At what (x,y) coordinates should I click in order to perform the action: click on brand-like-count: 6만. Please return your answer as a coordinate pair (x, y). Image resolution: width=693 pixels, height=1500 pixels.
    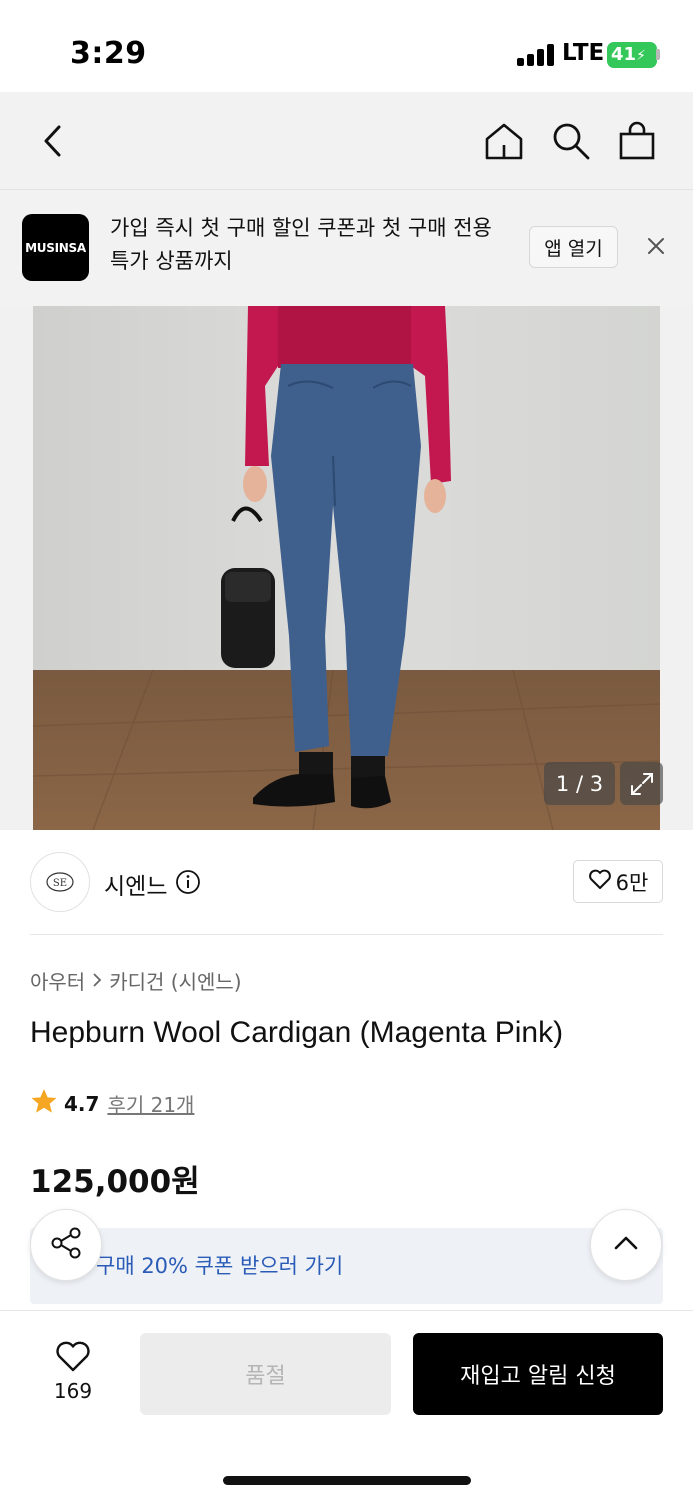
    Looking at the image, I should click on (632, 882).